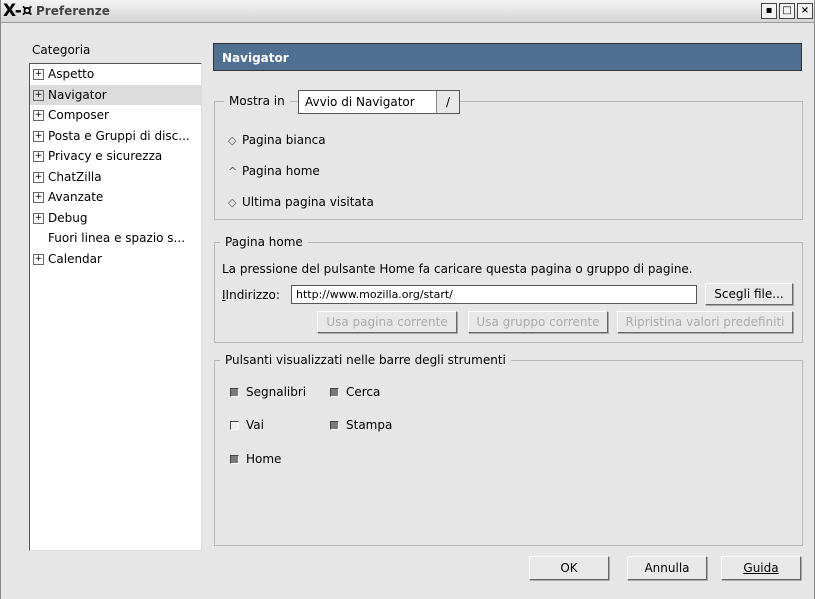 The height and width of the screenshot is (599, 815). Describe the element at coordinates (387, 322) in the screenshot. I see `use-current-page-button: Usa pagina corrente` at that location.